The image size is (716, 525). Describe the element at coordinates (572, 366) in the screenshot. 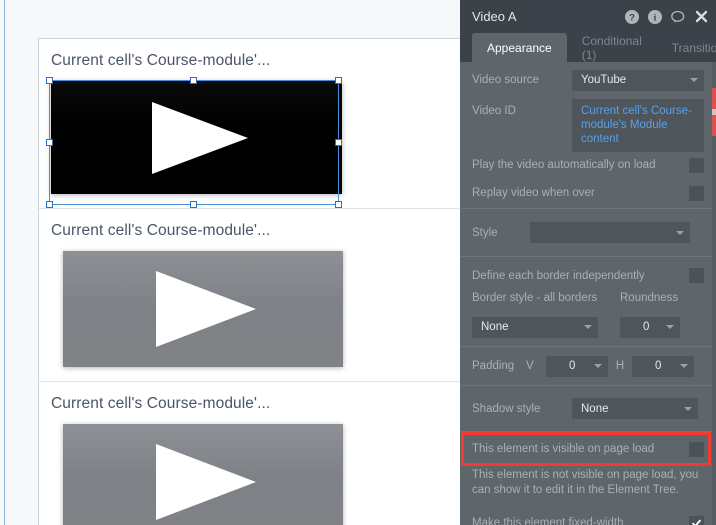

I see `padding-v-value: 0` at that location.